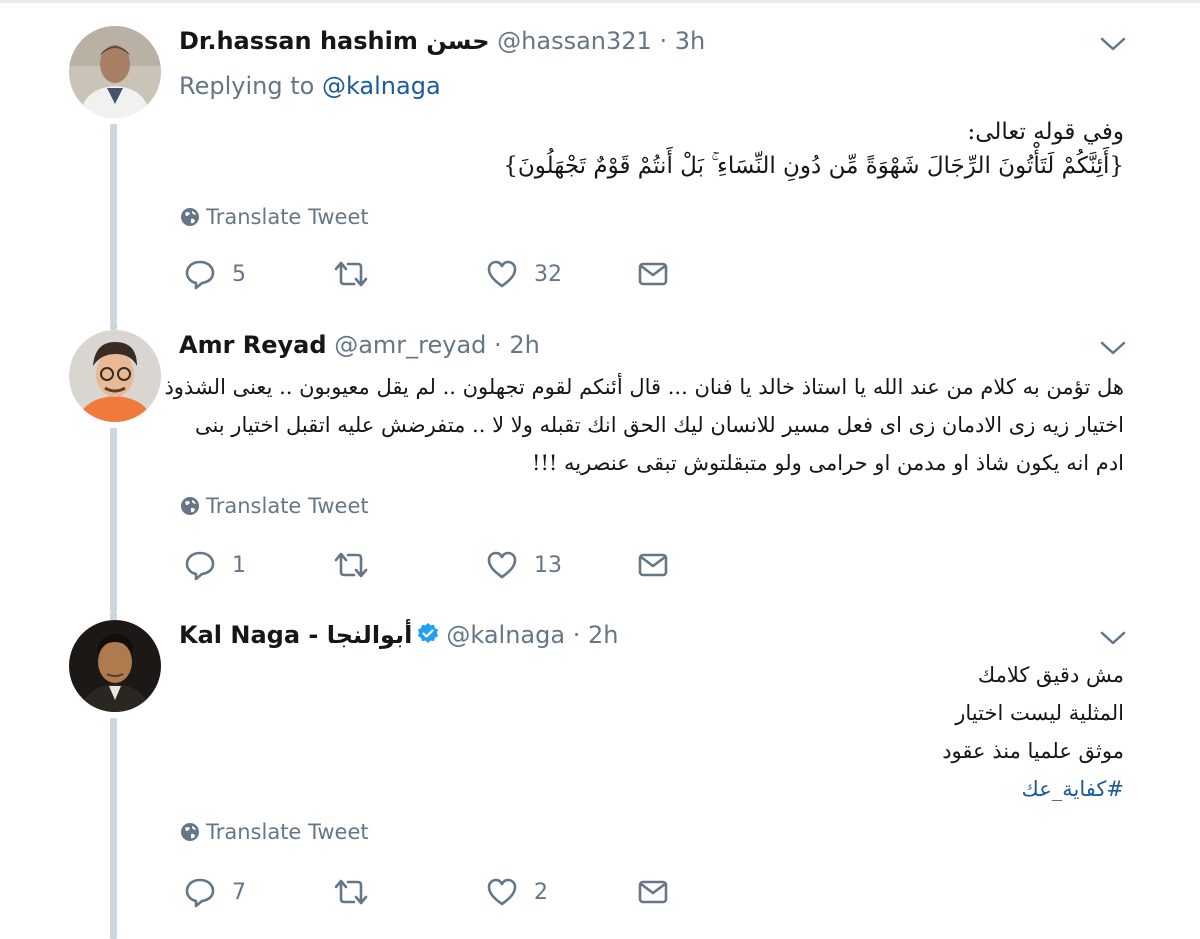 The height and width of the screenshot is (939, 1200). What do you see at coordinates (1050, 675) in the screenshot?
I see `tweet-text-line: مش دقيق كلامك` at bounding box center [1050, 675].